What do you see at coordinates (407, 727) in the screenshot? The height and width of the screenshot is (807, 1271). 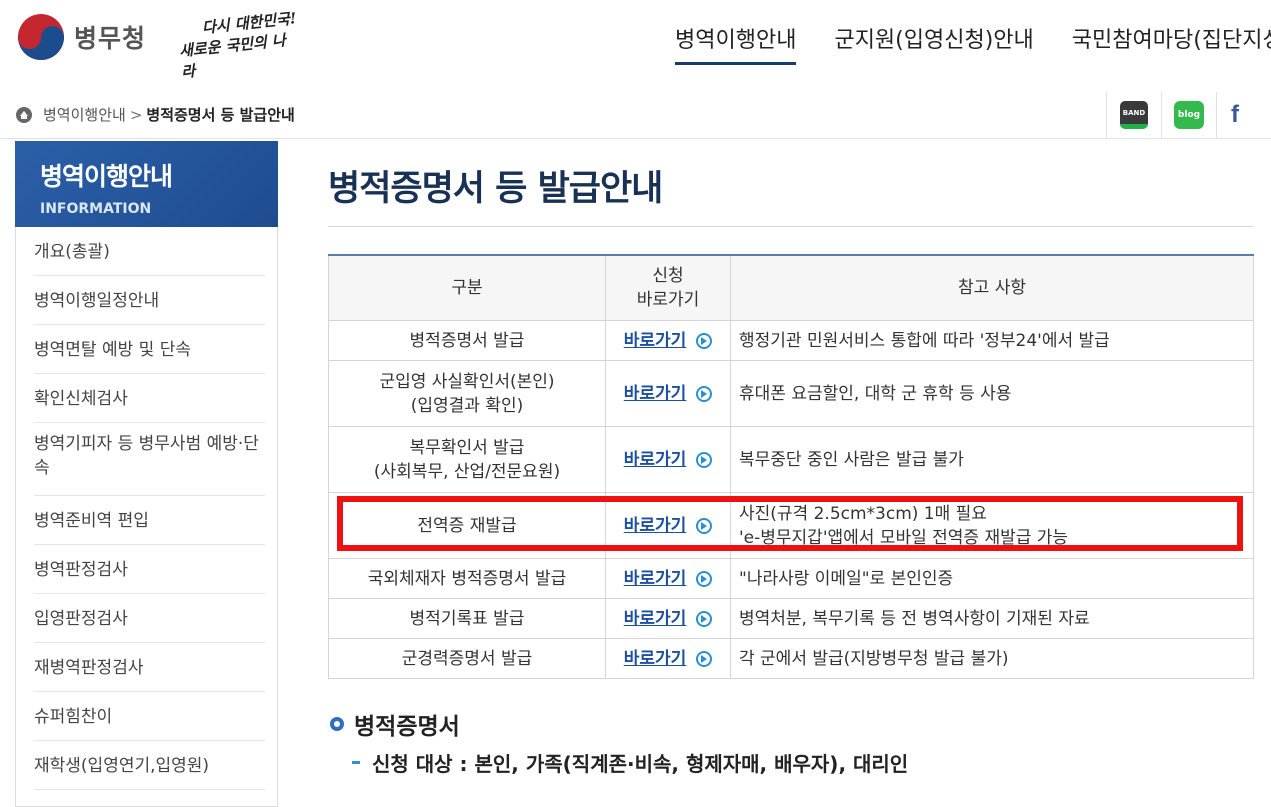 I see `section-heading-text: 병적증명서` at bounding box center [407, 727].